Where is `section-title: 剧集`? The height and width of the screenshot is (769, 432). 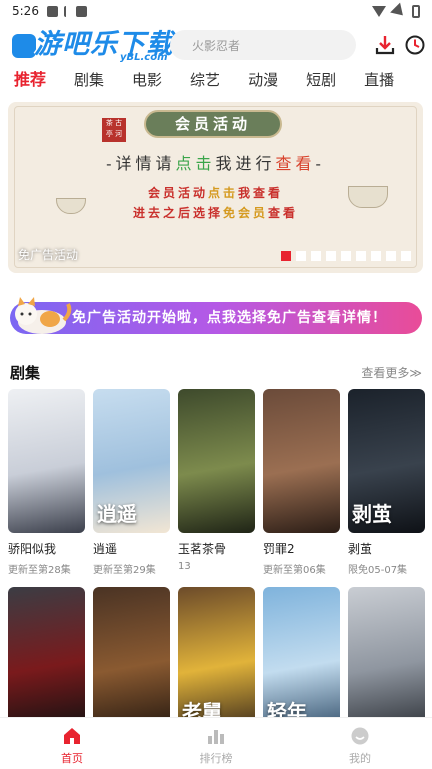
section-title: 剧集 is located at coordinates (25, 373).